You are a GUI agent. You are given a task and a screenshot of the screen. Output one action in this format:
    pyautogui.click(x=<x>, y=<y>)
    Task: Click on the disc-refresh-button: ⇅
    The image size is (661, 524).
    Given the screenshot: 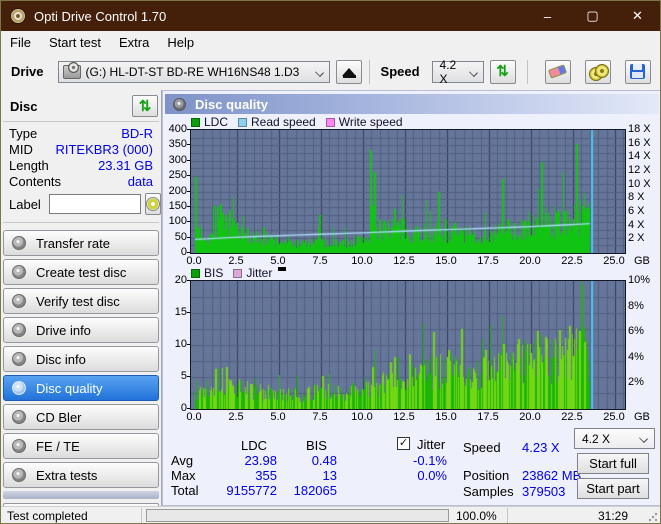 What is the action you would take?
    pyautogui.click(x=145, y=106)
    